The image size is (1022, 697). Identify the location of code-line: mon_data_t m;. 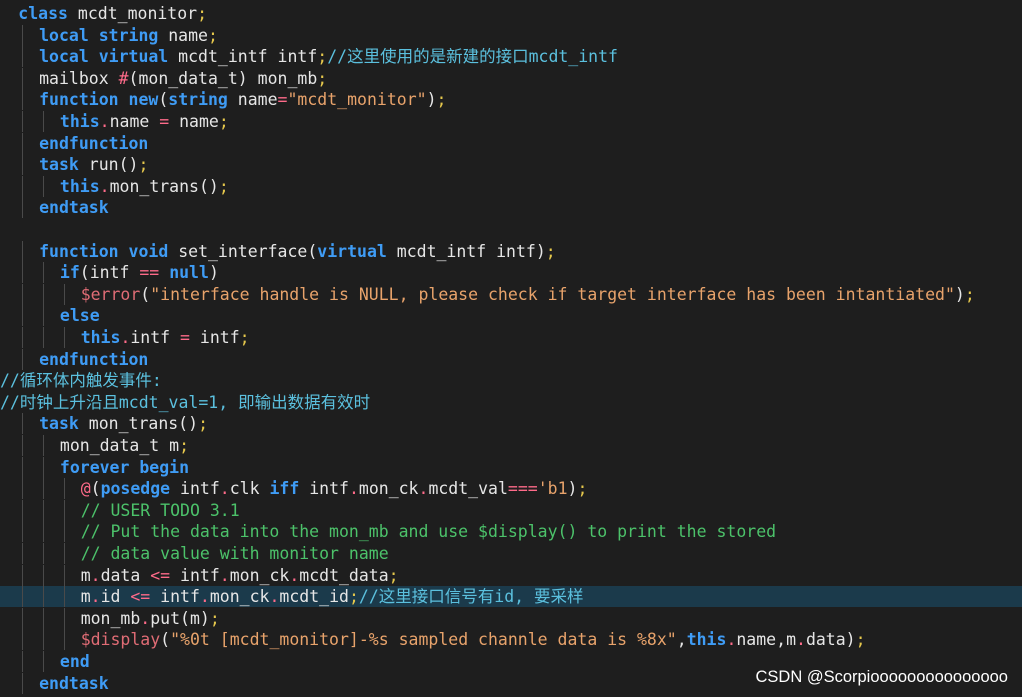
(511, 445).